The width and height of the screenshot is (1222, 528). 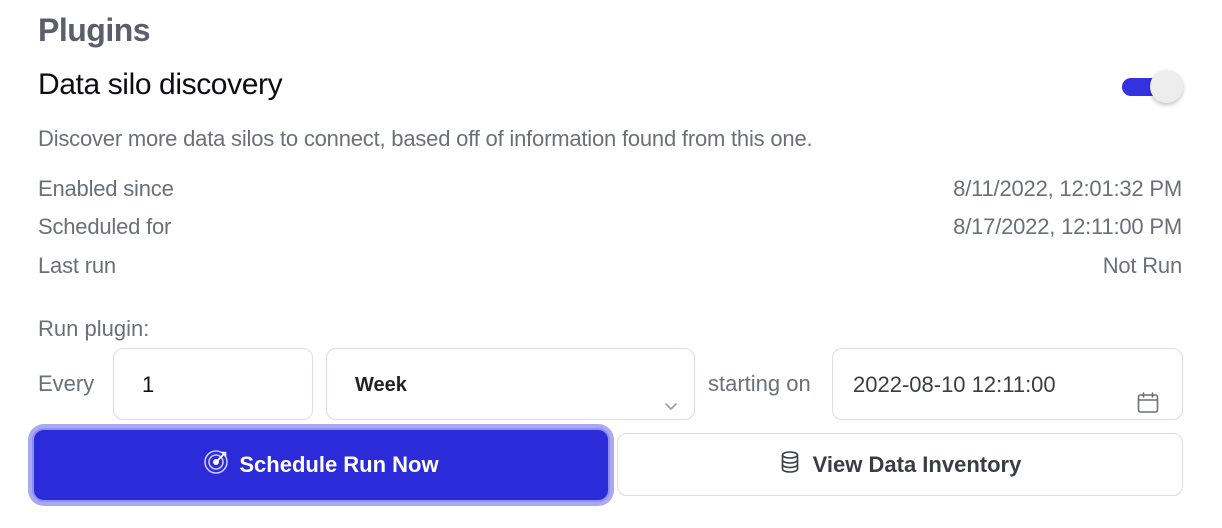 I want to click on view-data-inventory-button: View Data Inventory, so click(x=900, y=464).